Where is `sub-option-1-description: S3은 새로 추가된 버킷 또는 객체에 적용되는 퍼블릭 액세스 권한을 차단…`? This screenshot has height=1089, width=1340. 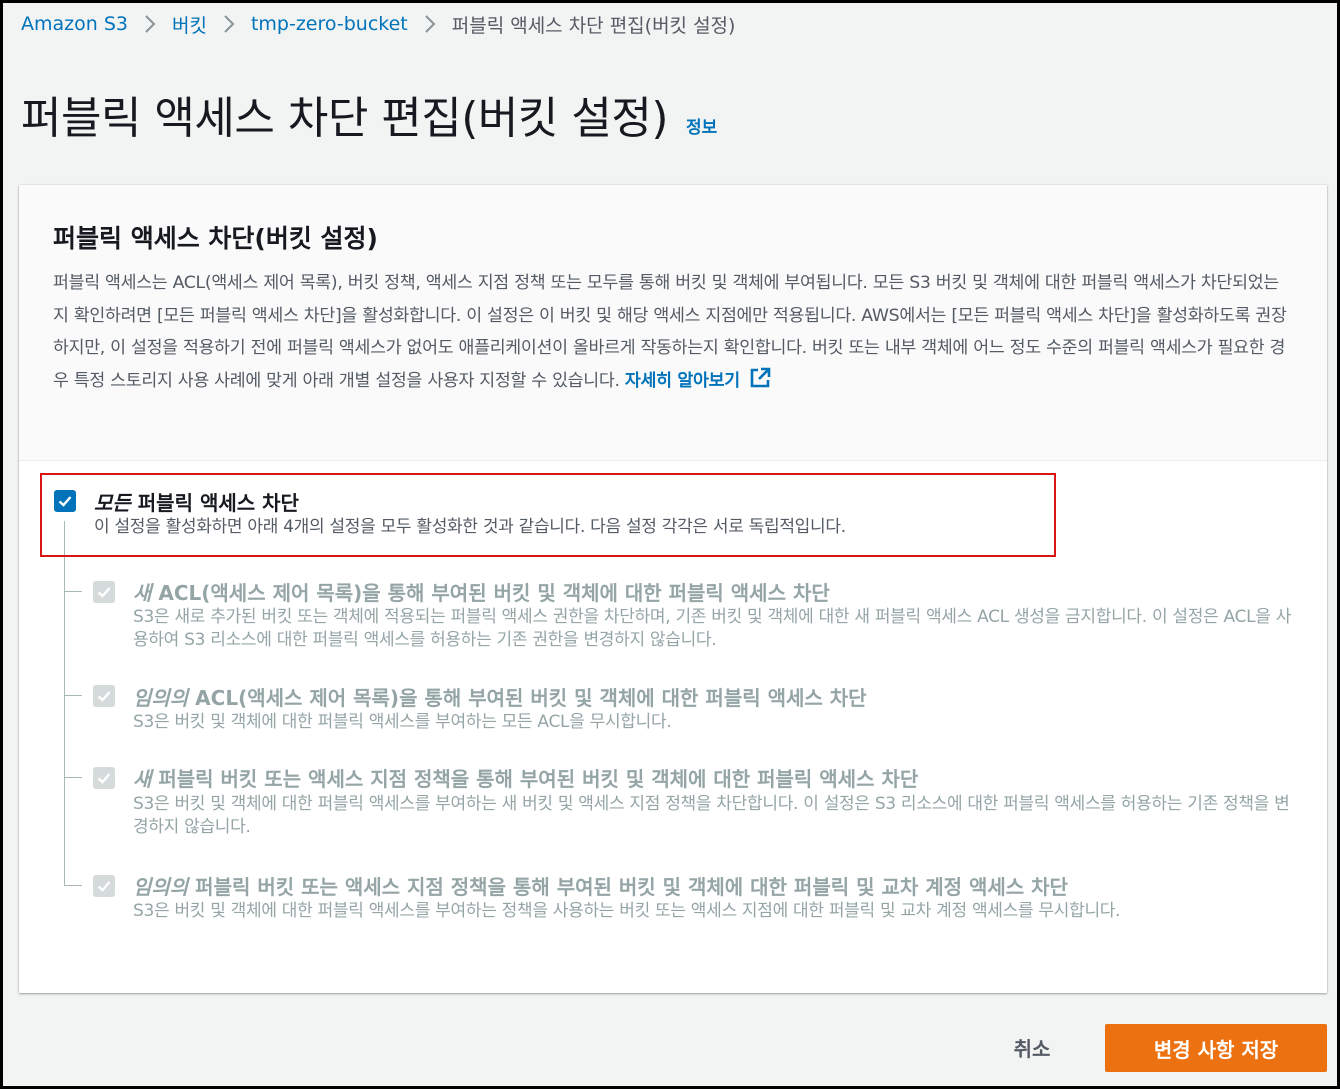
sub-option-1-description: S3은 새로 추가된 버킷 또는 객체에 적용되는 퍼블릭 액세스 권한을 차단… is located at coordinates (712, 628).